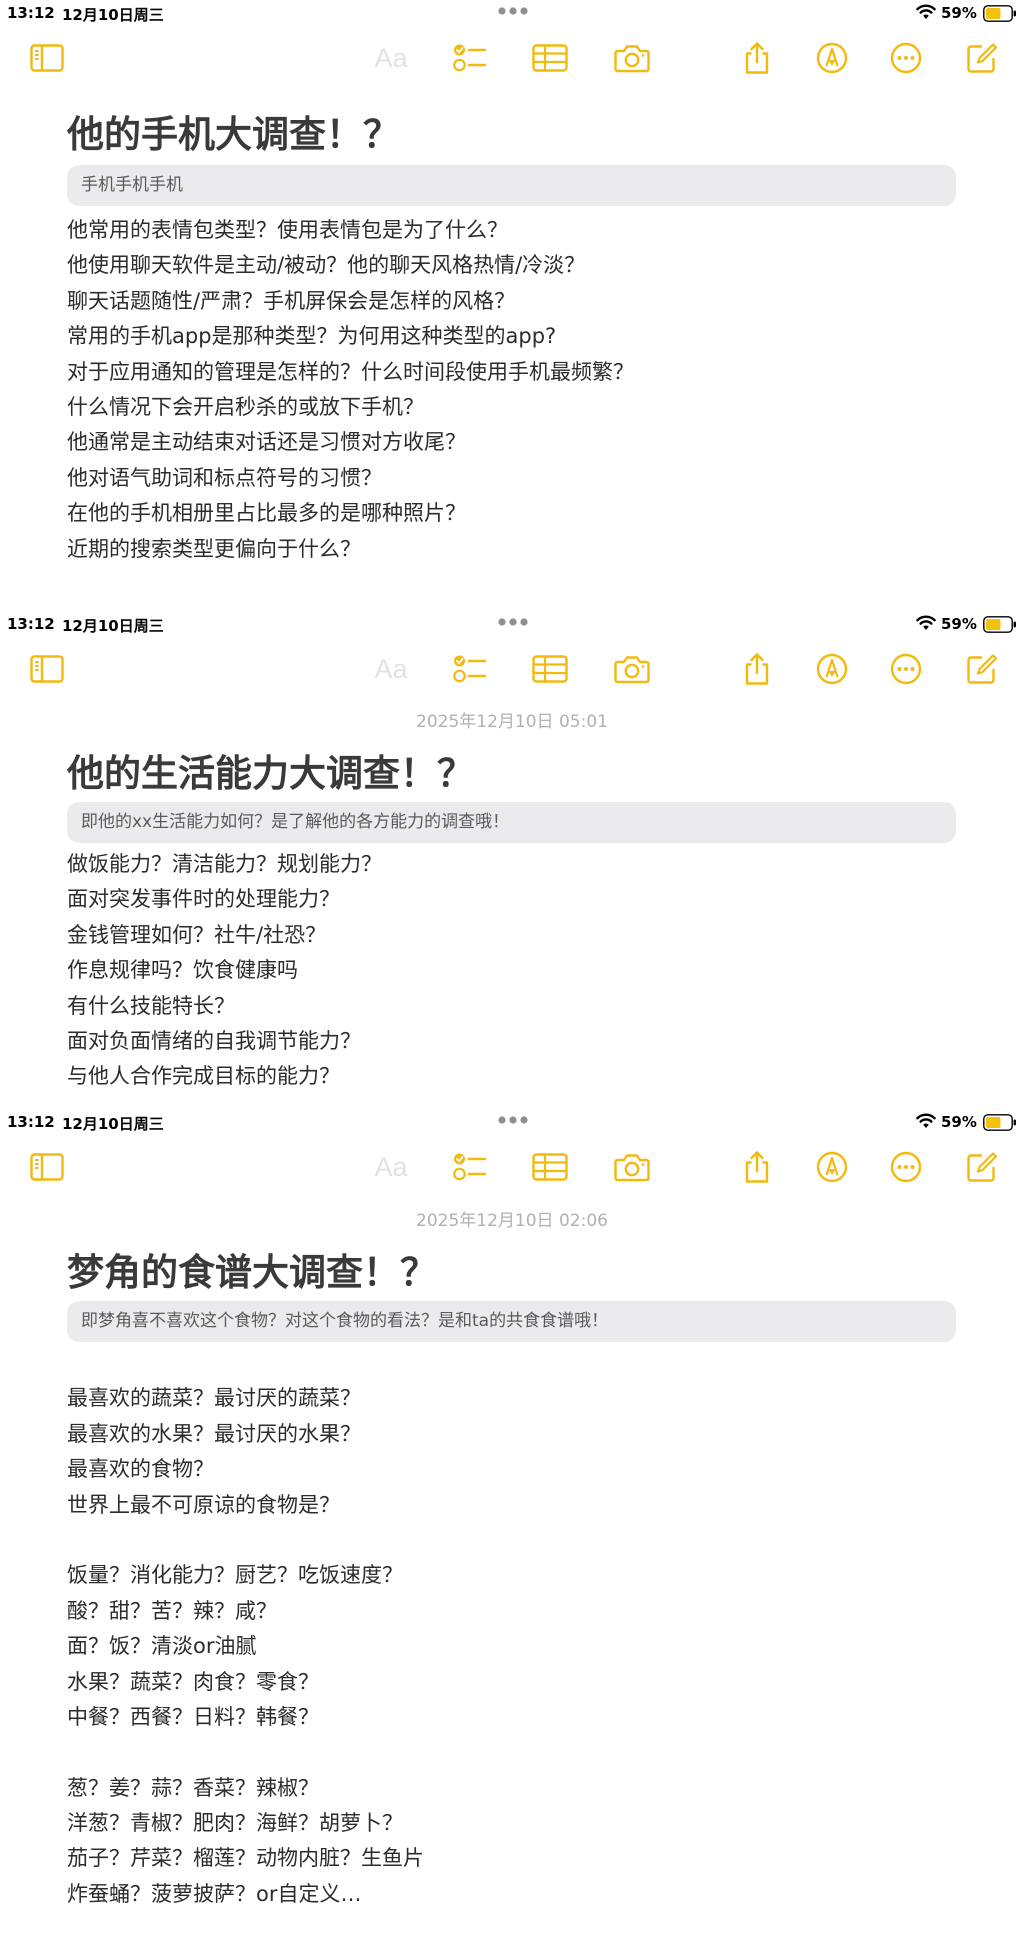  Describe the element at coordinates (511, 1321) in the screenshot. I see `note-quote-block: 即梦角喜不喜欢这个食物？对这个食物的看法？是和ta的共食食谱哦！` at that location.